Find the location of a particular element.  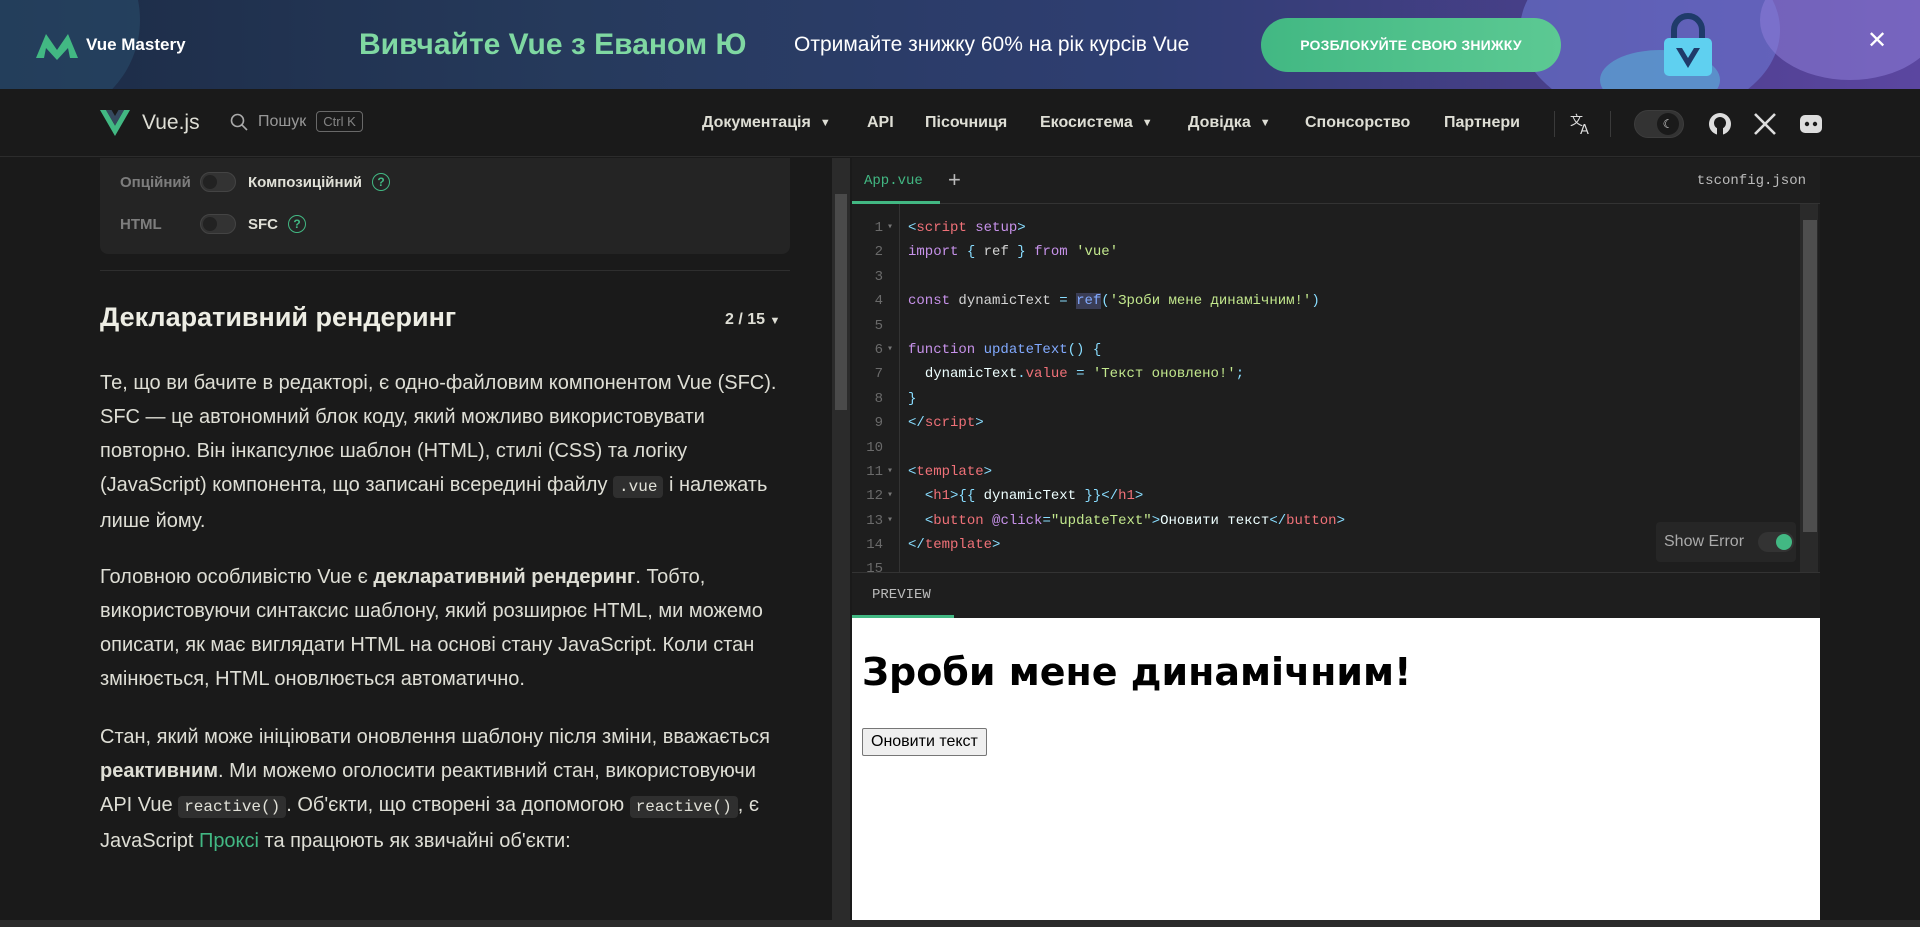

code-line: 8} is located at coordinates (1098, 399).